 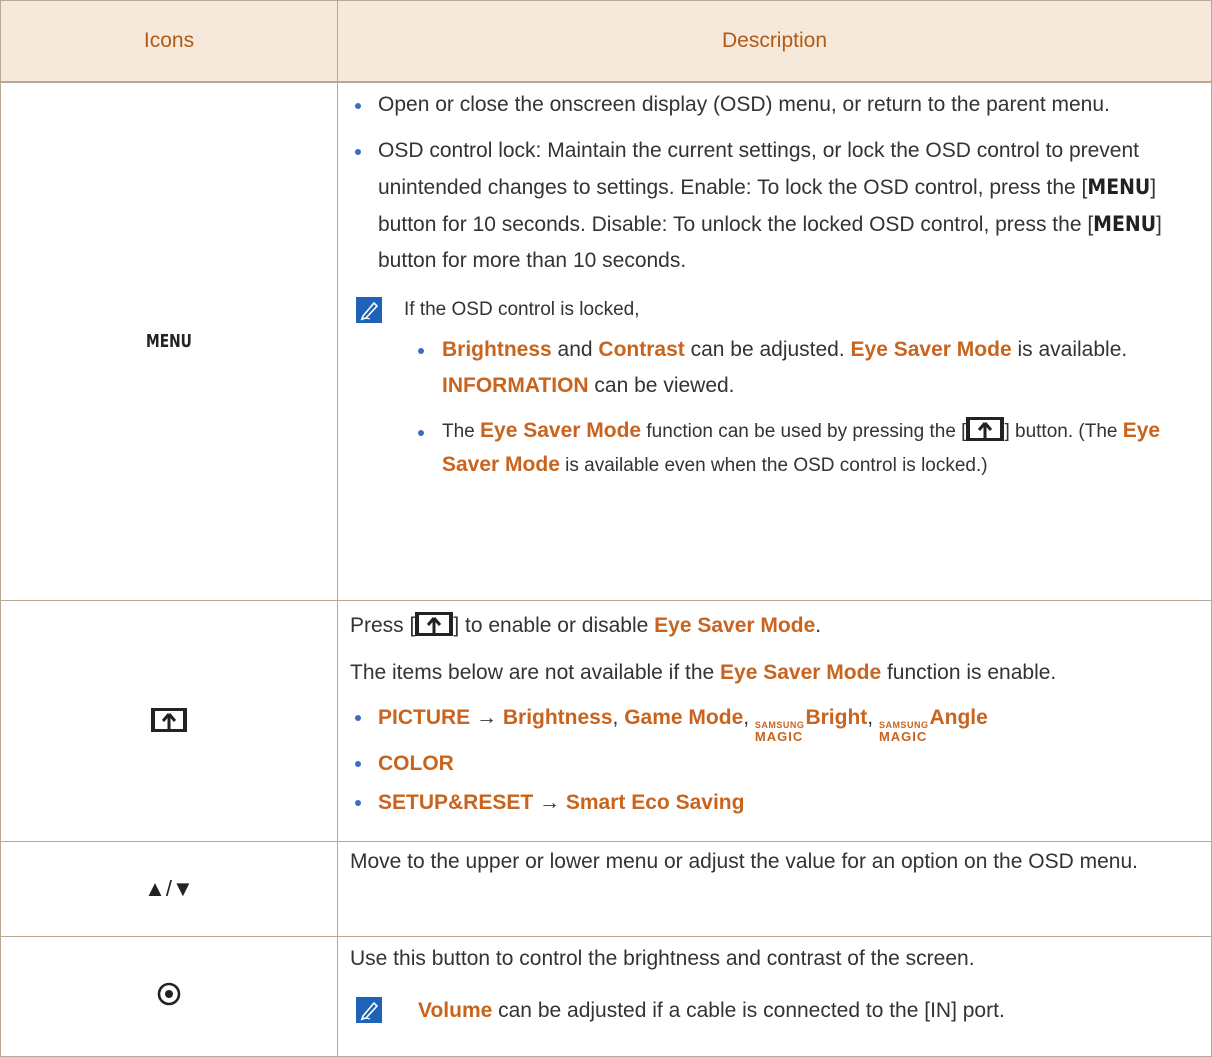 I want to click on text-segment: Press [, so click(x=383, y=625).